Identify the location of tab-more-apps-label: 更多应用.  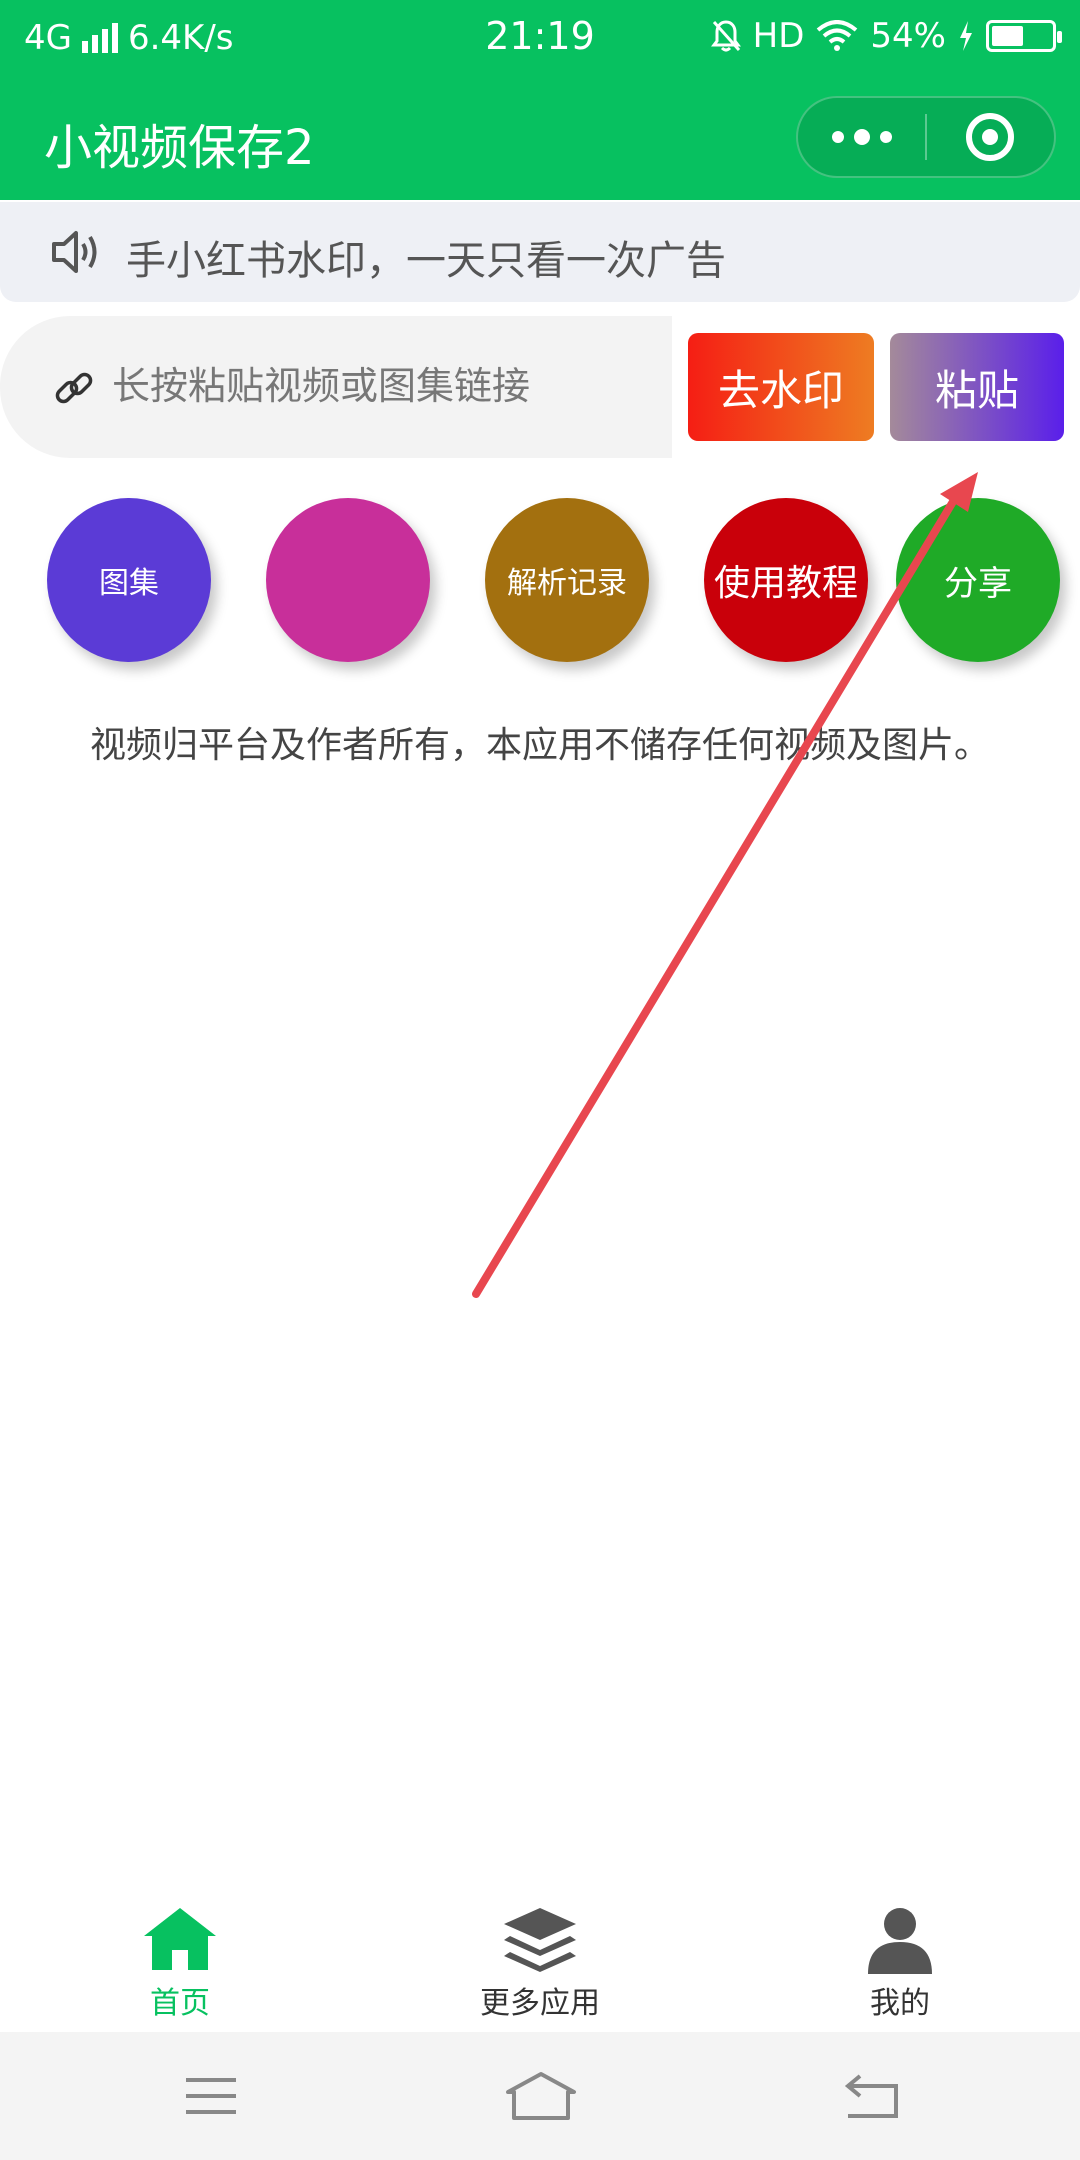
(540, 2003).